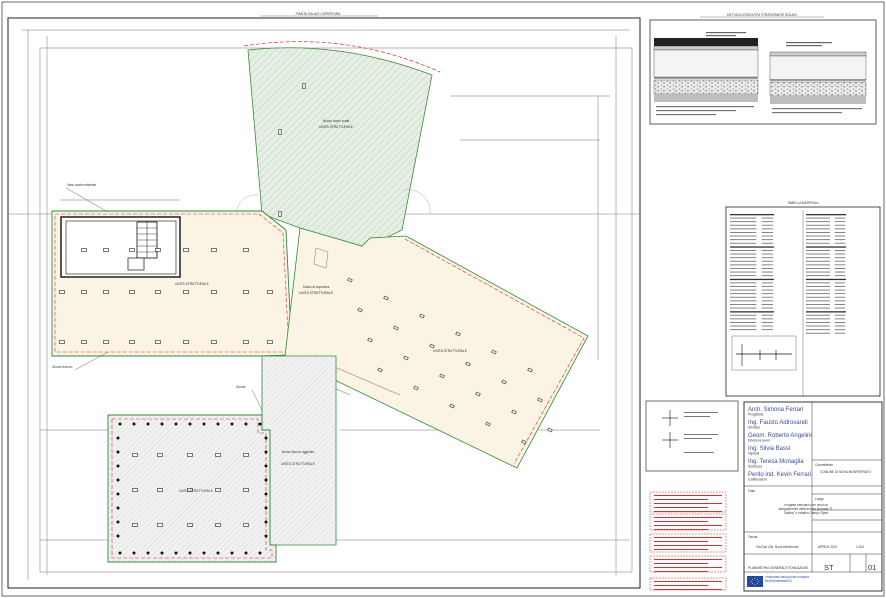 The width and height of the screenshot is (886, 598). Describe the element at coordinates (755, 467) in the screenshot. I see `team-role-5: Sicurezza` at that location.